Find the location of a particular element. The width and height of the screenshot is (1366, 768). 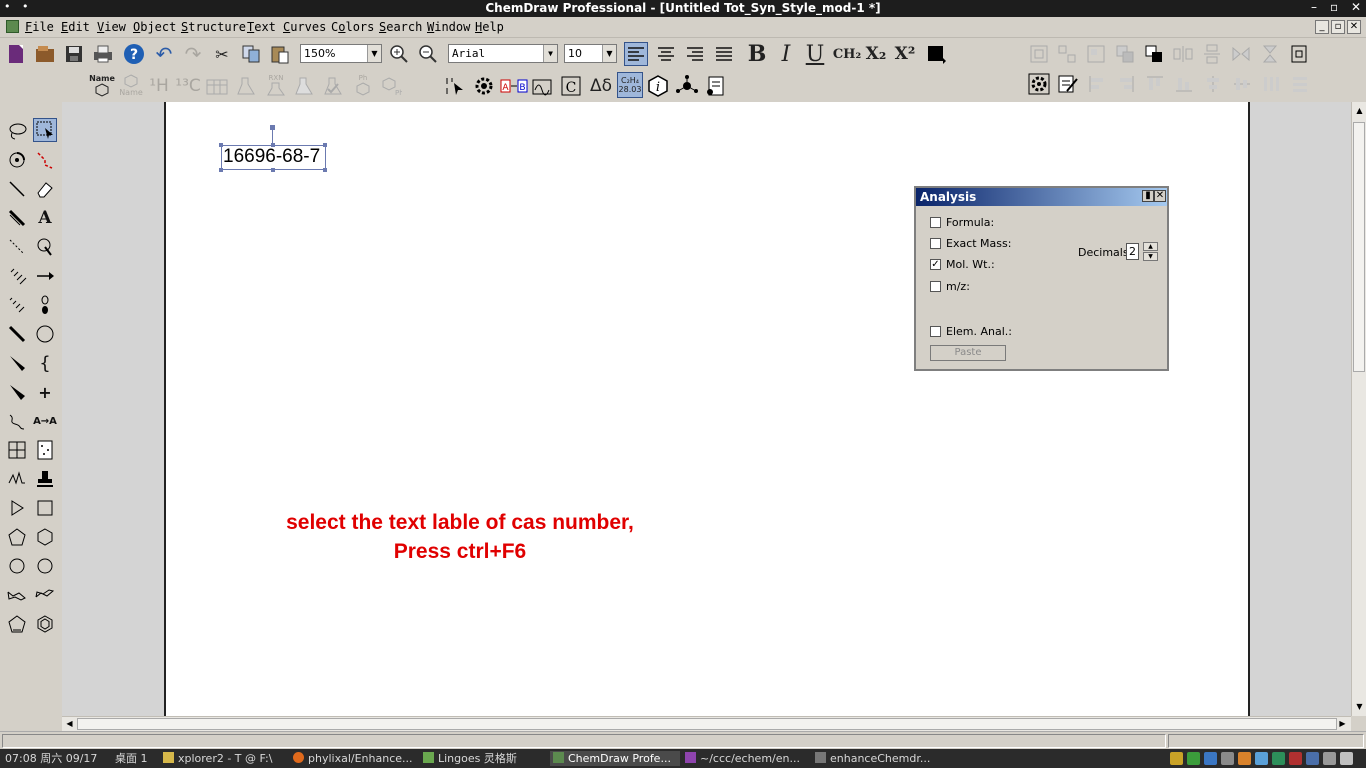

distribute-horizontal-icon is located at coordinates (1183, 54).